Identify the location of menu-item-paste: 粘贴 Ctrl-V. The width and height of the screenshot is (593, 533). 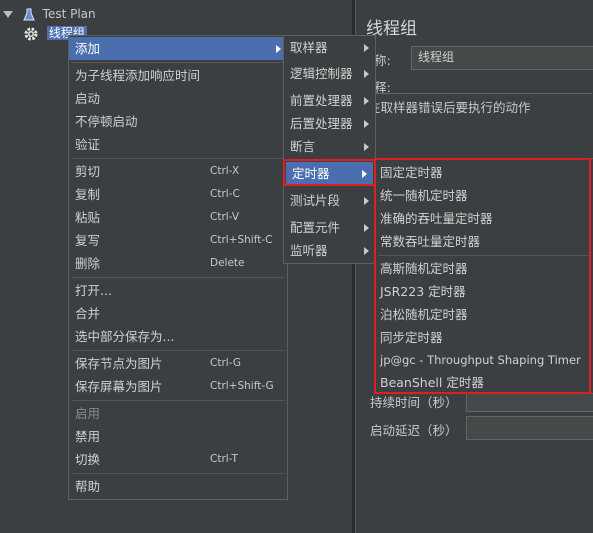
(178, 217).